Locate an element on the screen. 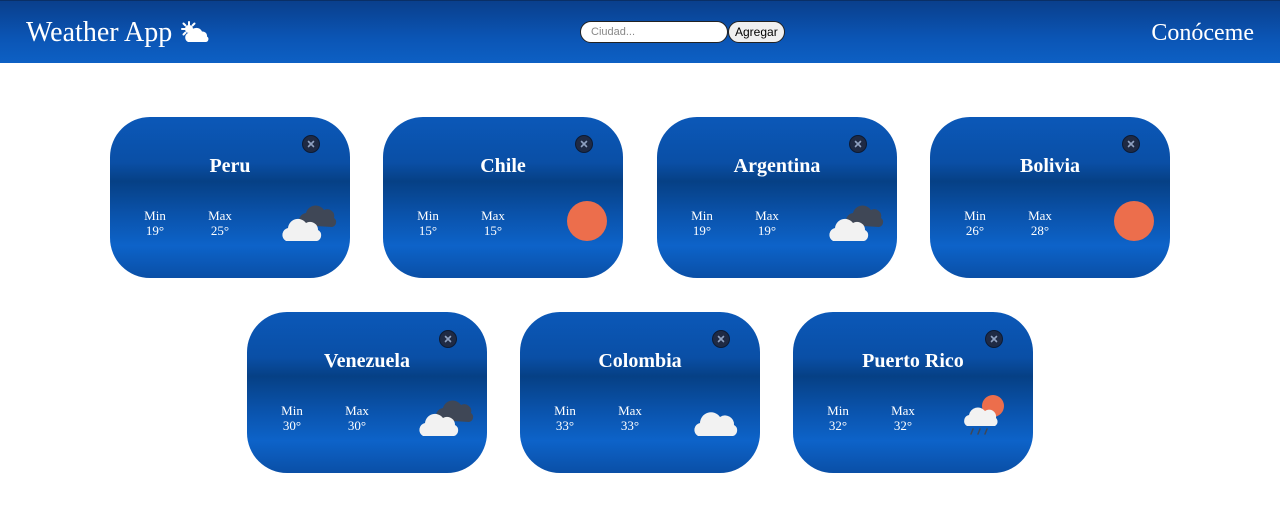 This screenshot has height=531, width=1280. about-me-link: Conóceme is located at coordinates (1202, 33).